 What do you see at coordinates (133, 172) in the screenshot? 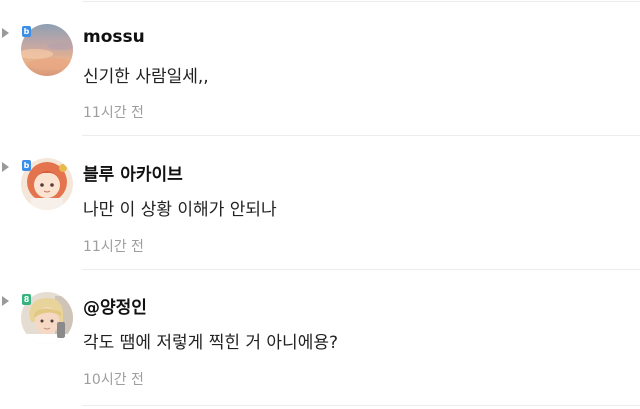
I see `username: 블루 아카이브` at bounding box center [133, 172].